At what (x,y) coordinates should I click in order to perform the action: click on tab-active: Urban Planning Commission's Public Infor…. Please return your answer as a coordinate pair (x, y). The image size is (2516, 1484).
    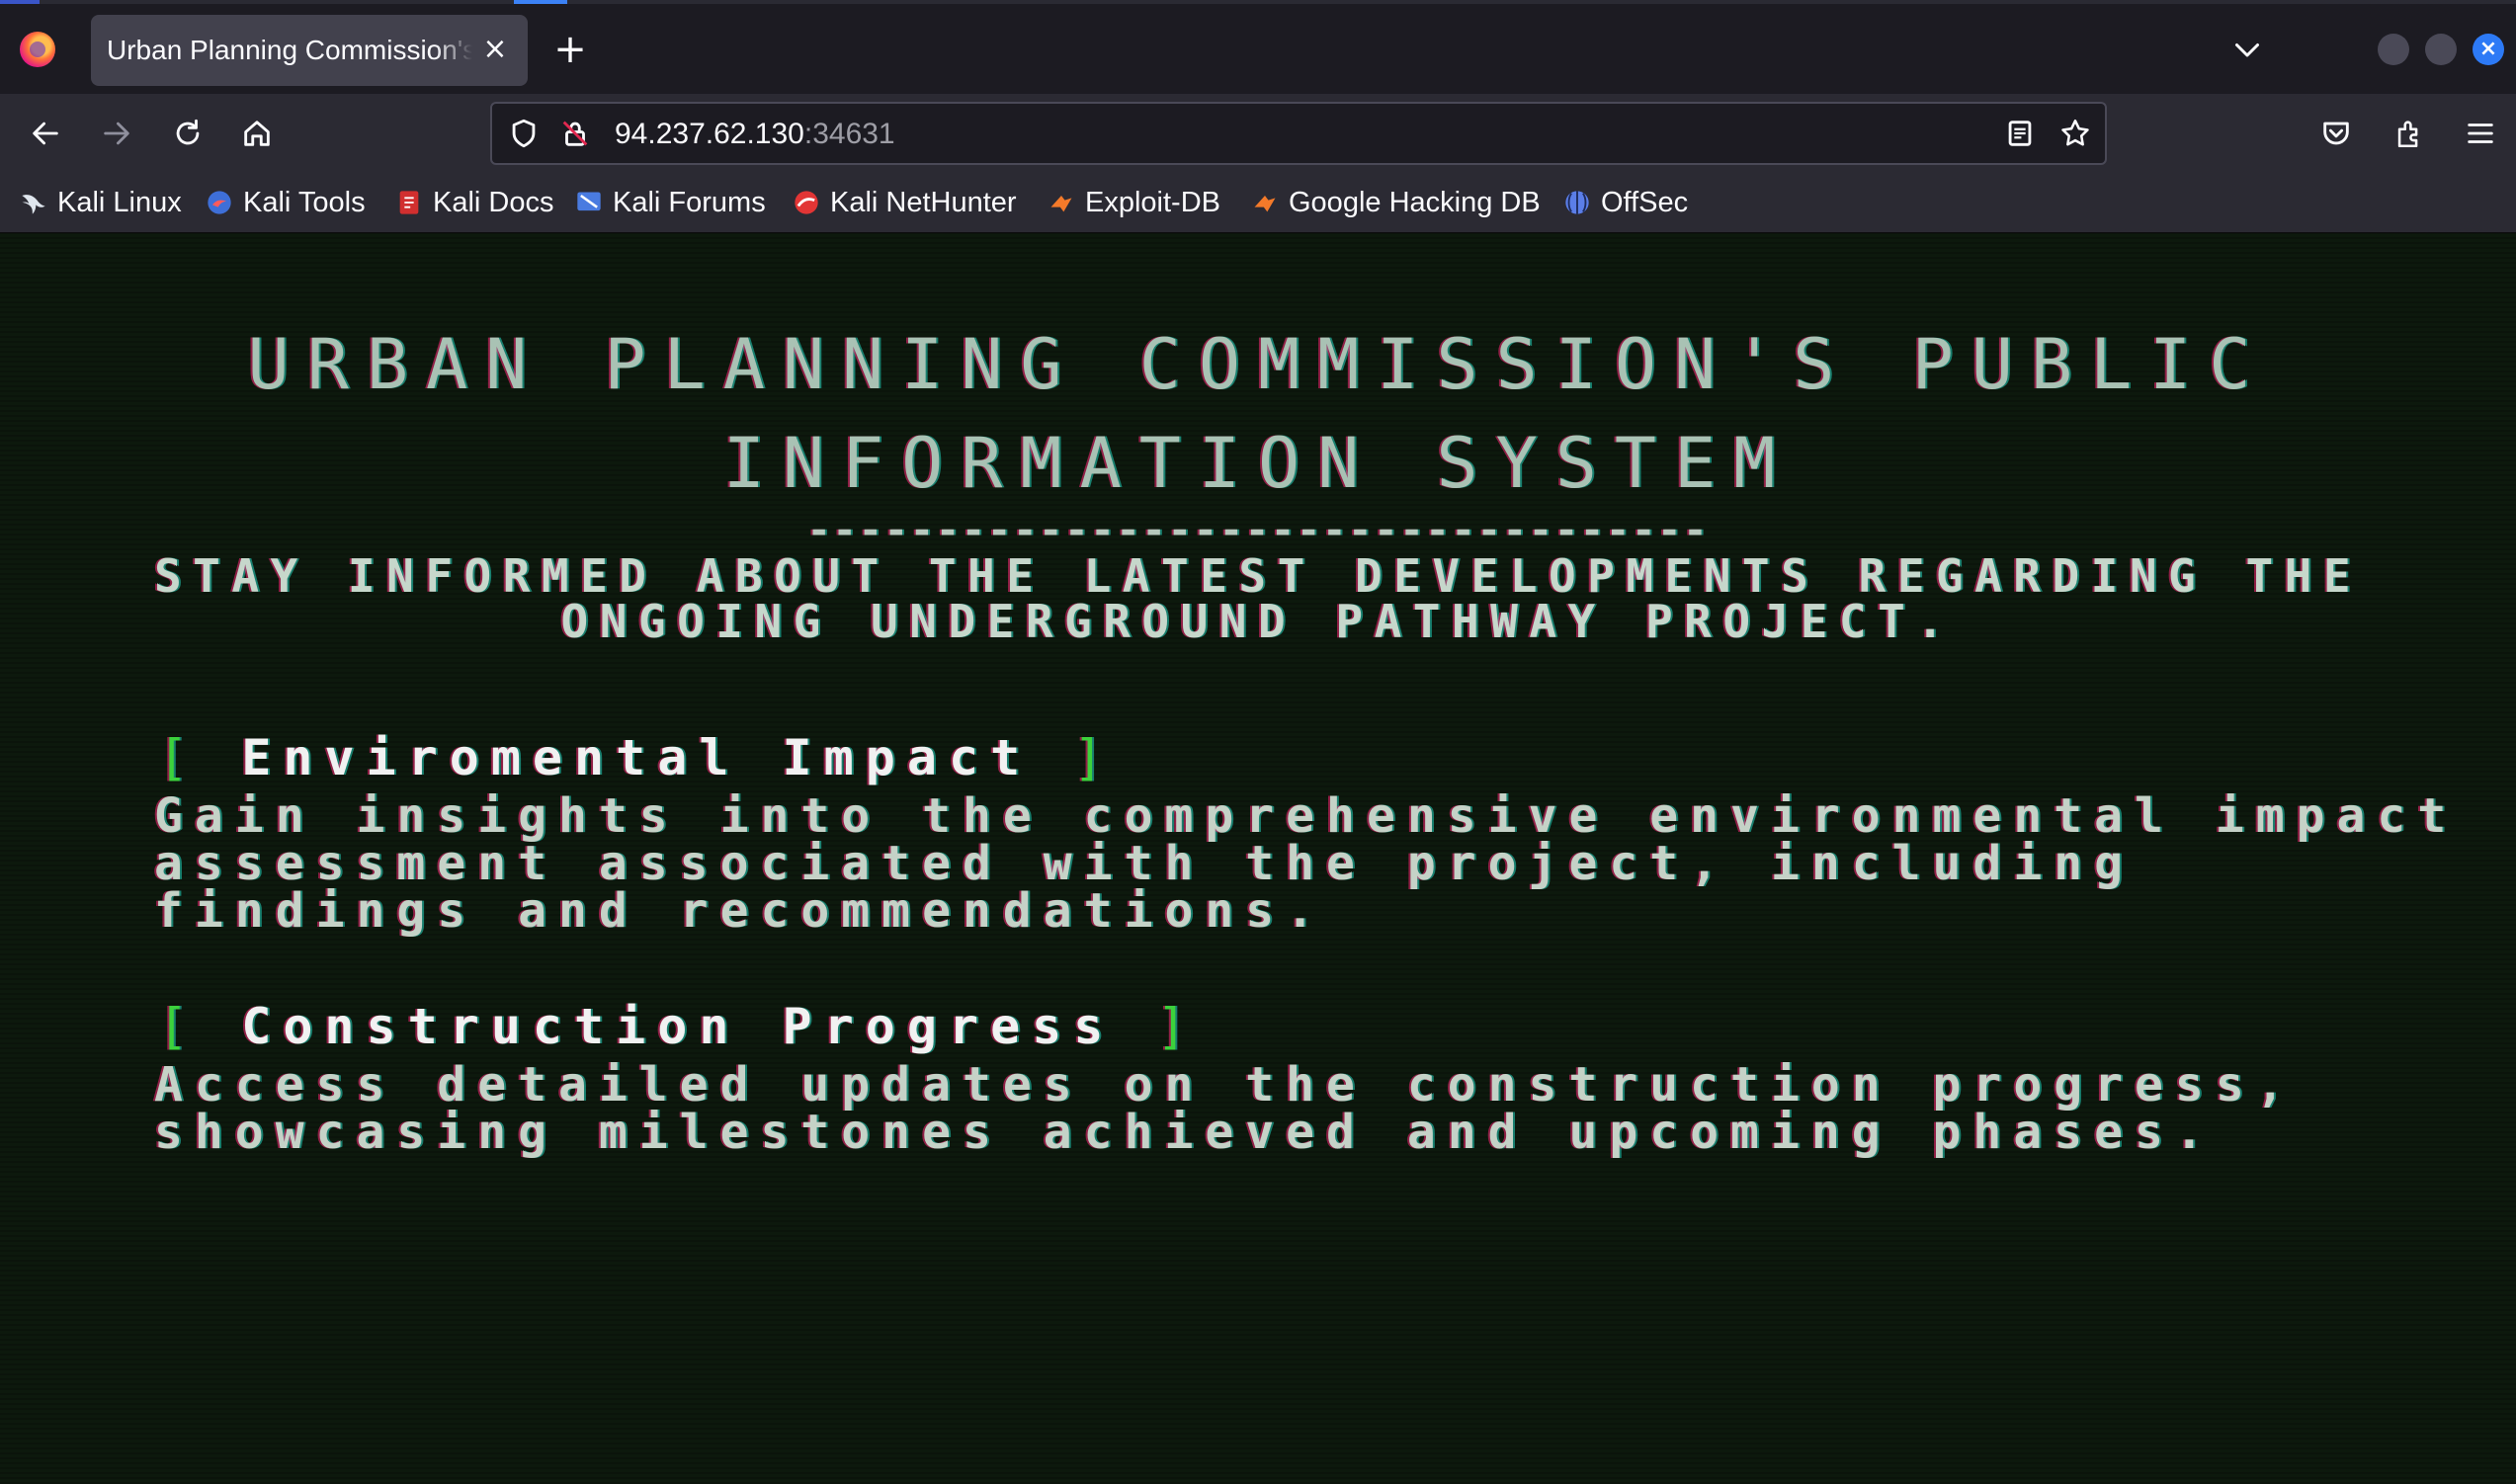
    Looking at the image, I should click on (309, 50).